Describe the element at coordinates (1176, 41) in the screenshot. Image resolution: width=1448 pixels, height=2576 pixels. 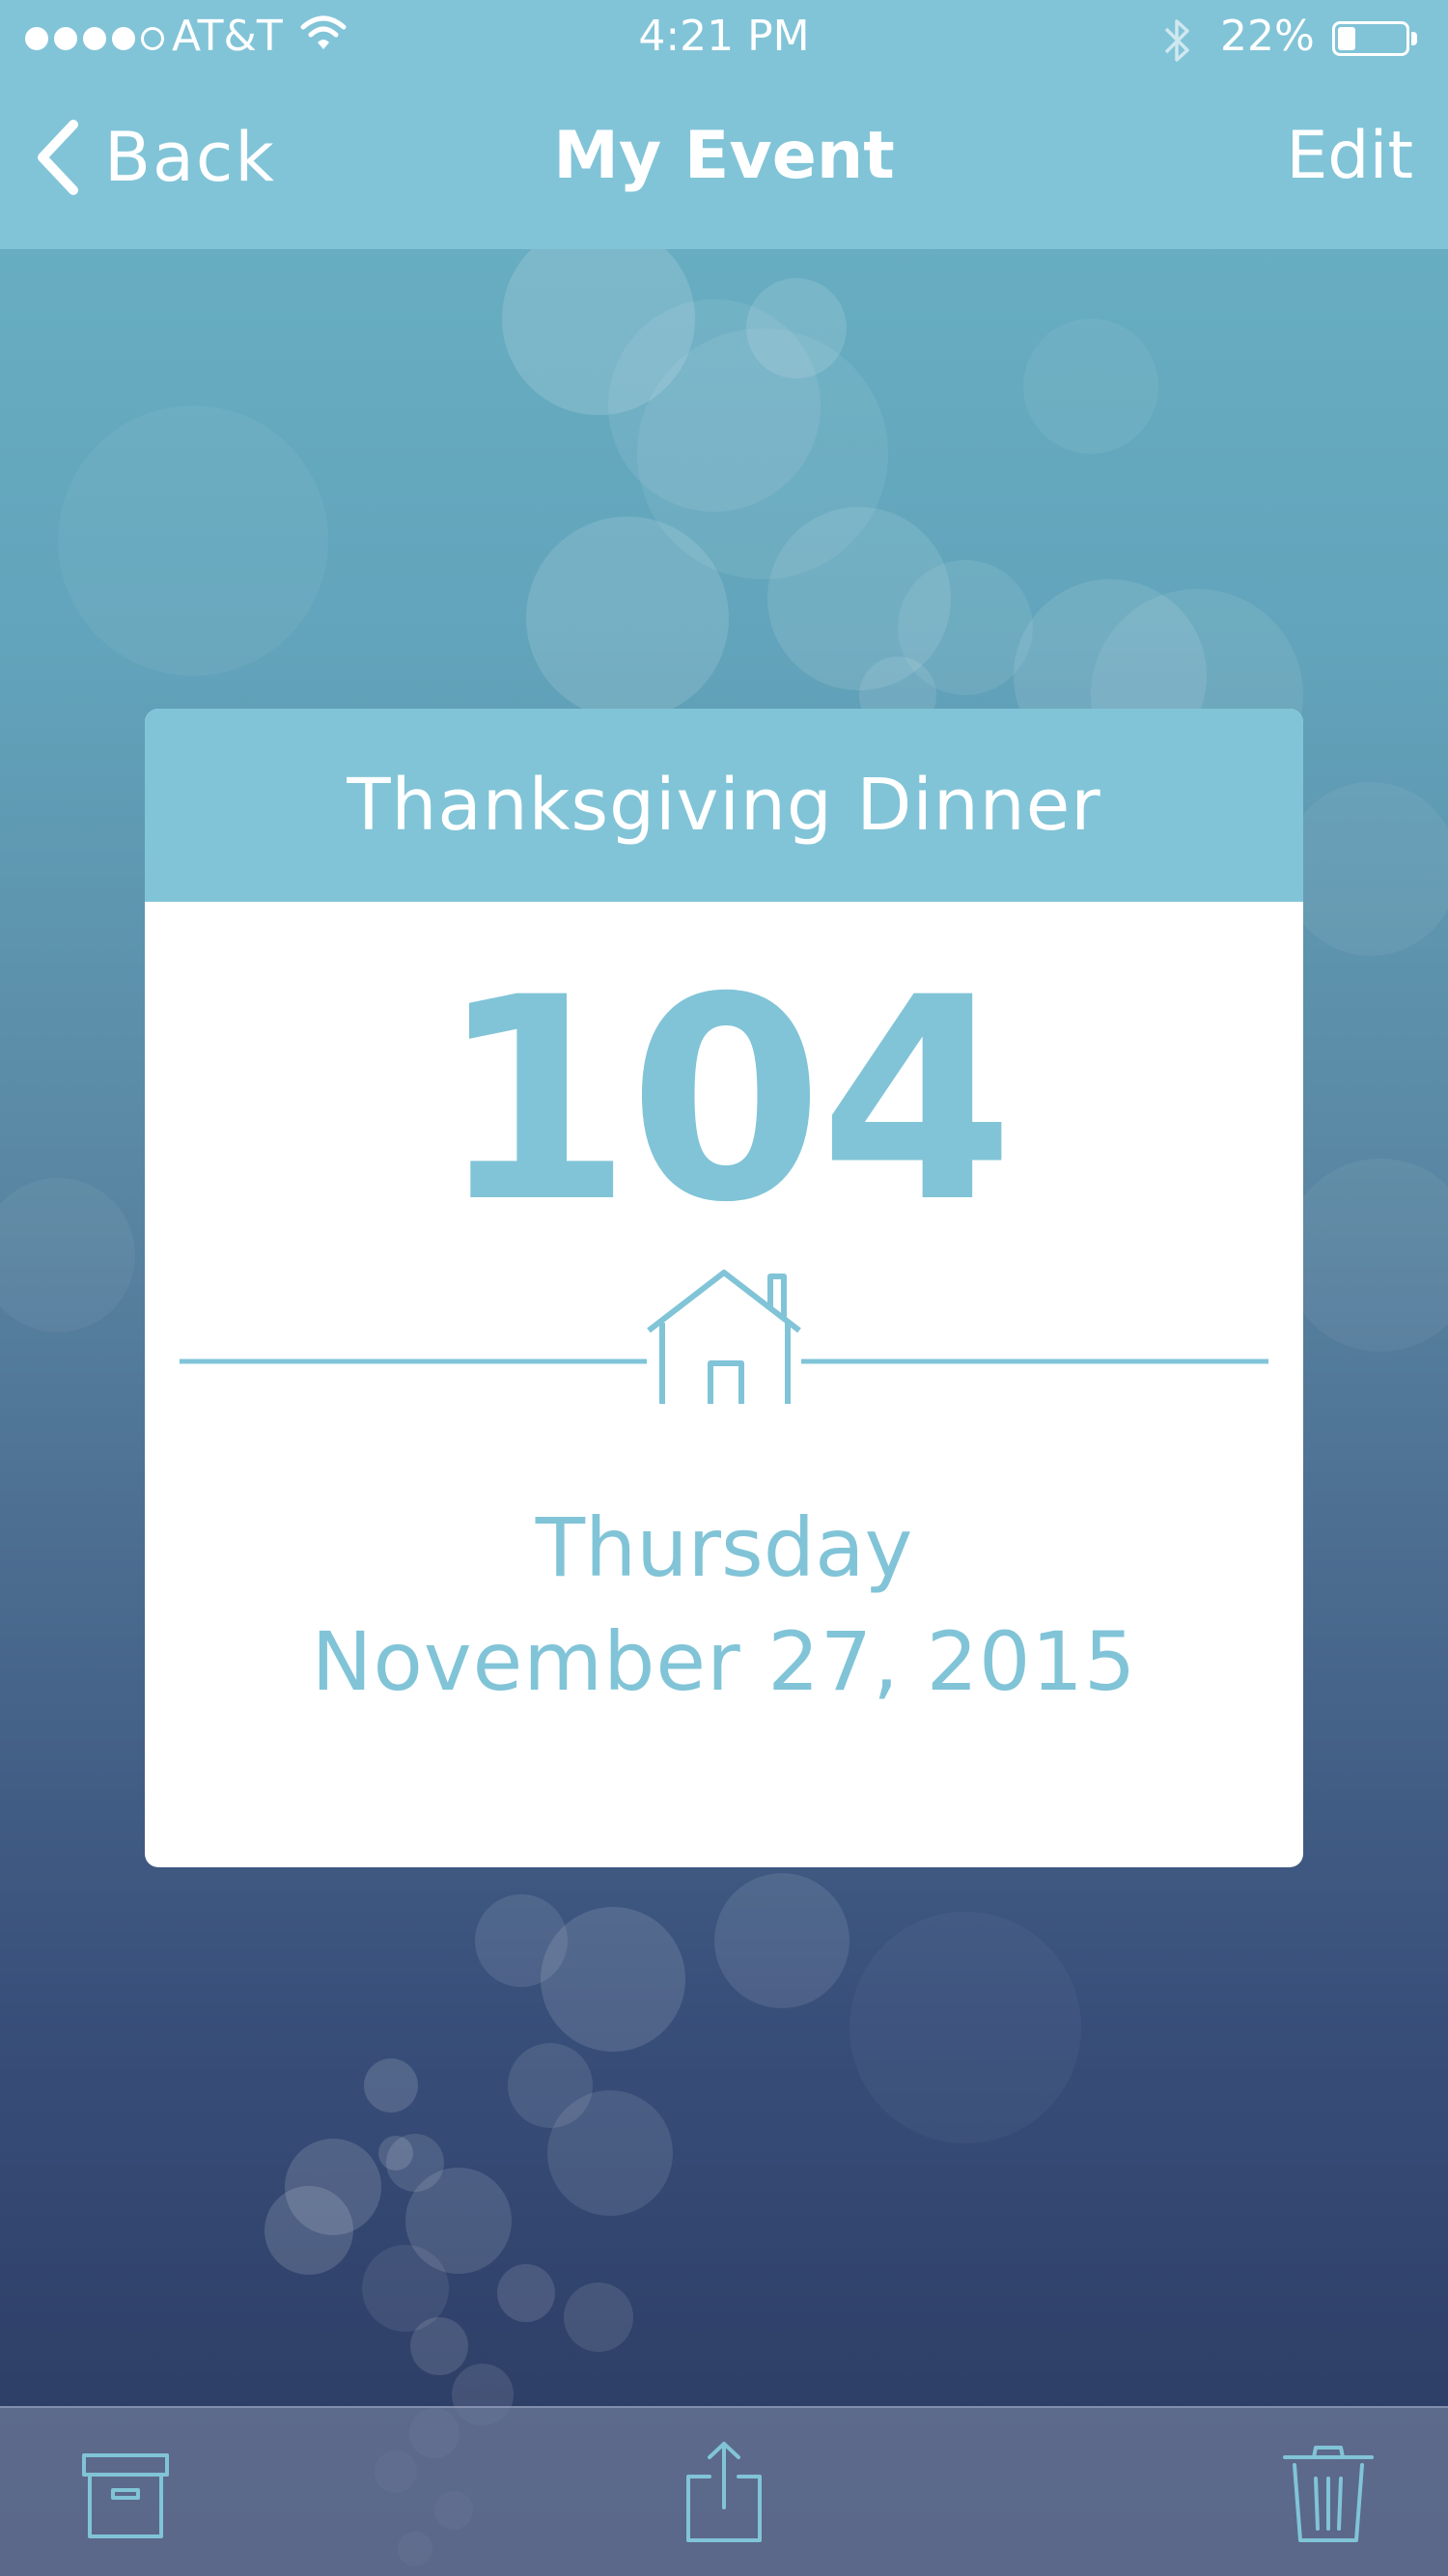
I see `bluetooth-icon` at that location.